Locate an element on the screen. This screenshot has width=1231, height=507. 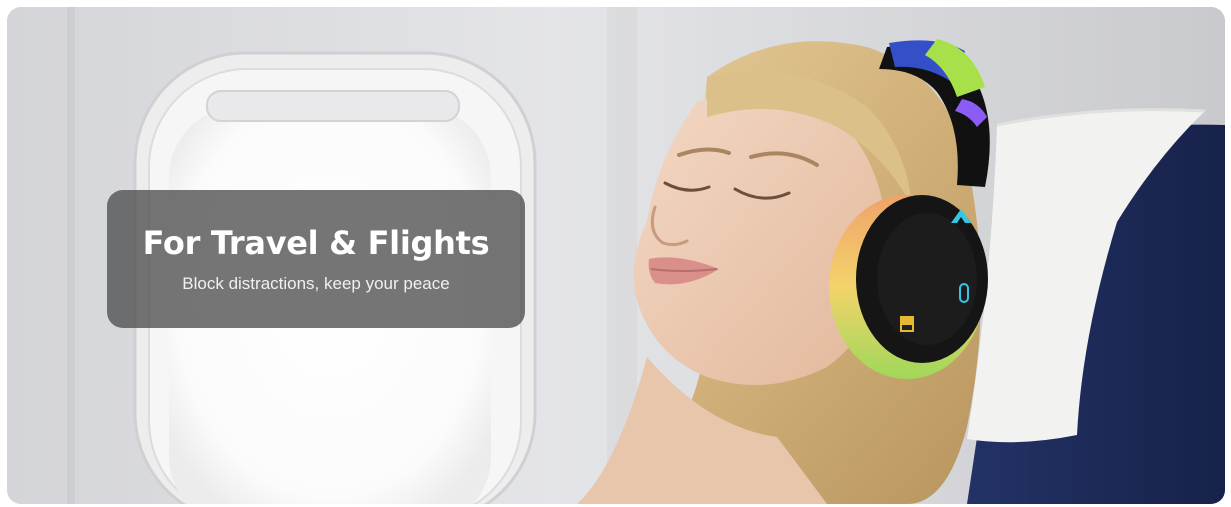
hi-res-audio-badge-icon is located at coordinates (907, 324).